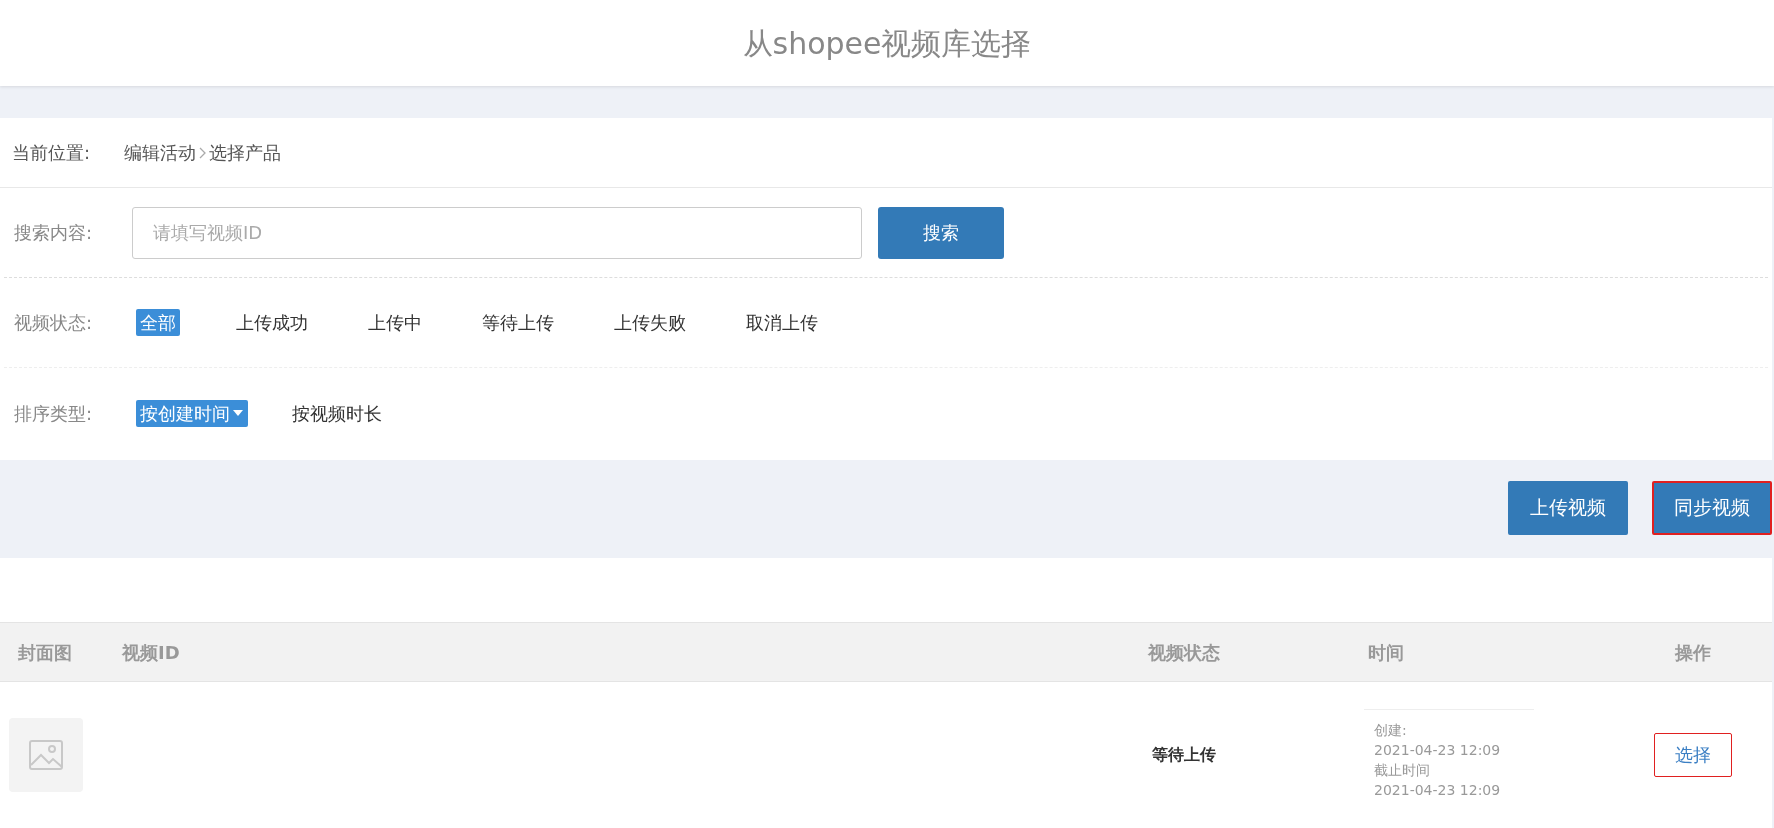 The height and width of the screenshot is (828, 1774). What do you see at coordinates (202, 152) in the screenshot?
I see `chevron-icon` at bounding box center [202, 152].